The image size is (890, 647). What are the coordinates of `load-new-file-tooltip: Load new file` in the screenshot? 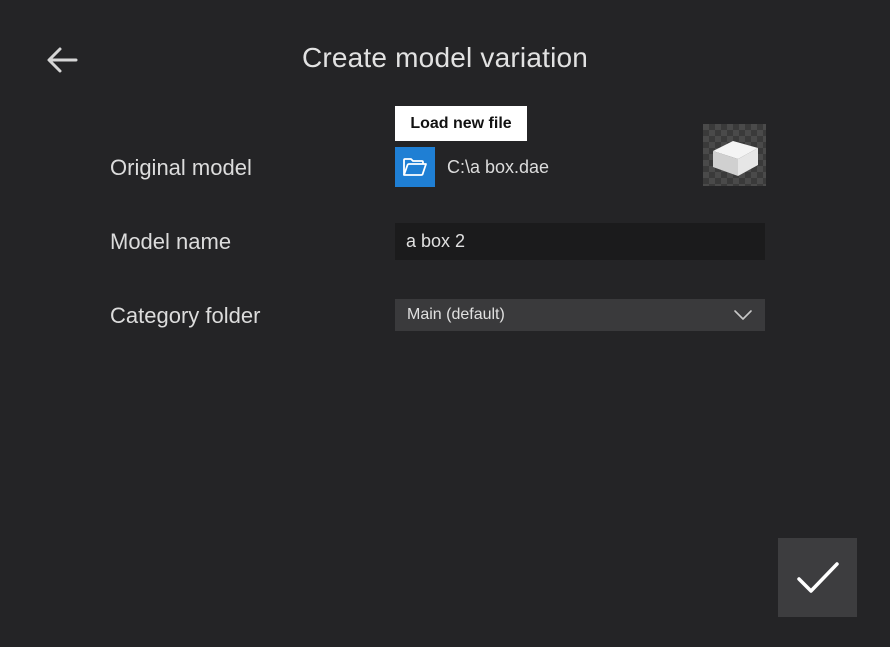 It's located at (461, 123).